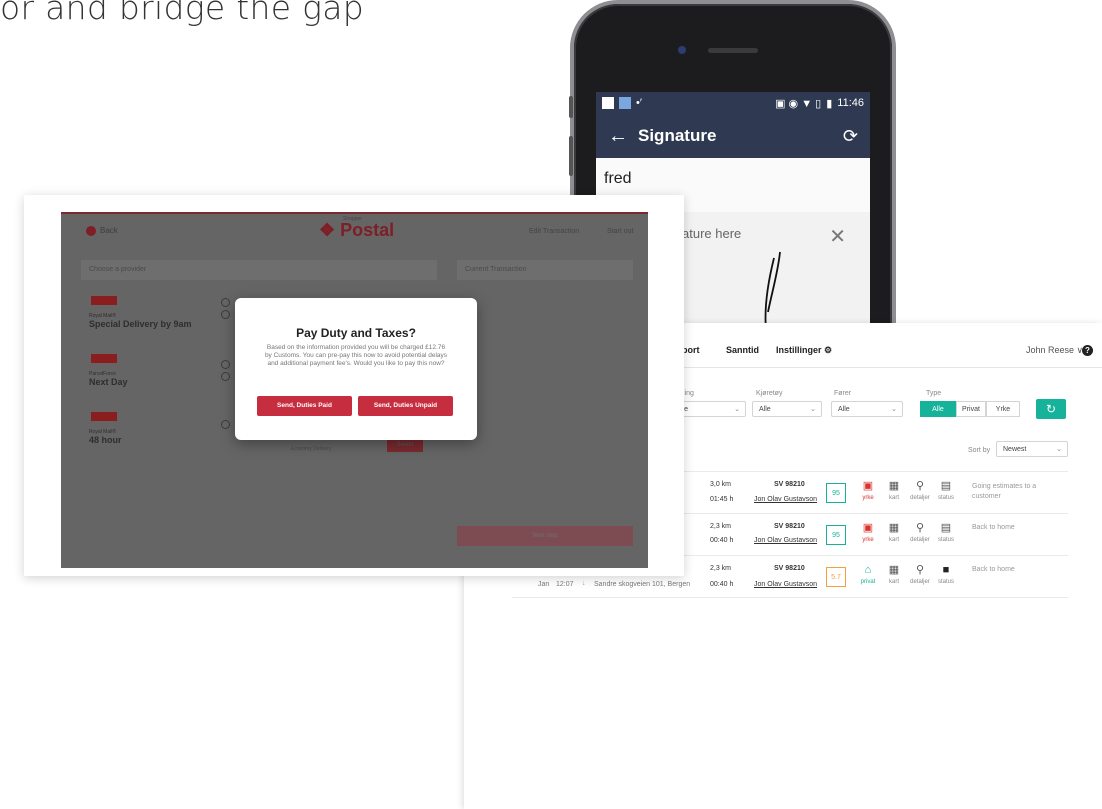 Image resolution: width=1102 pixels, height=809 pixels. I want to click on modal-title: Pay Duty and Taxes?, so click(356, 333).